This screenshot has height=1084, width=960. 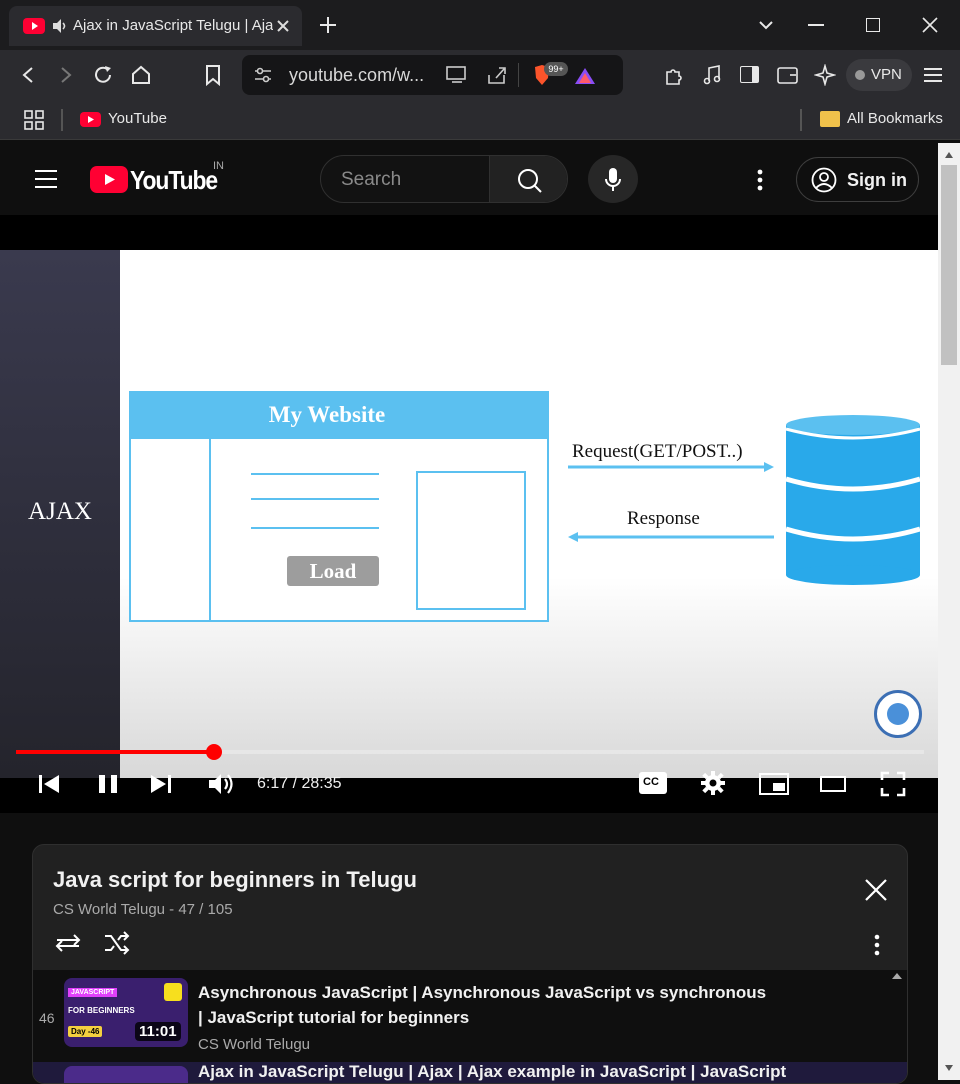 I want to click on youtube-favicon-icon, so click(x=34, y=26).